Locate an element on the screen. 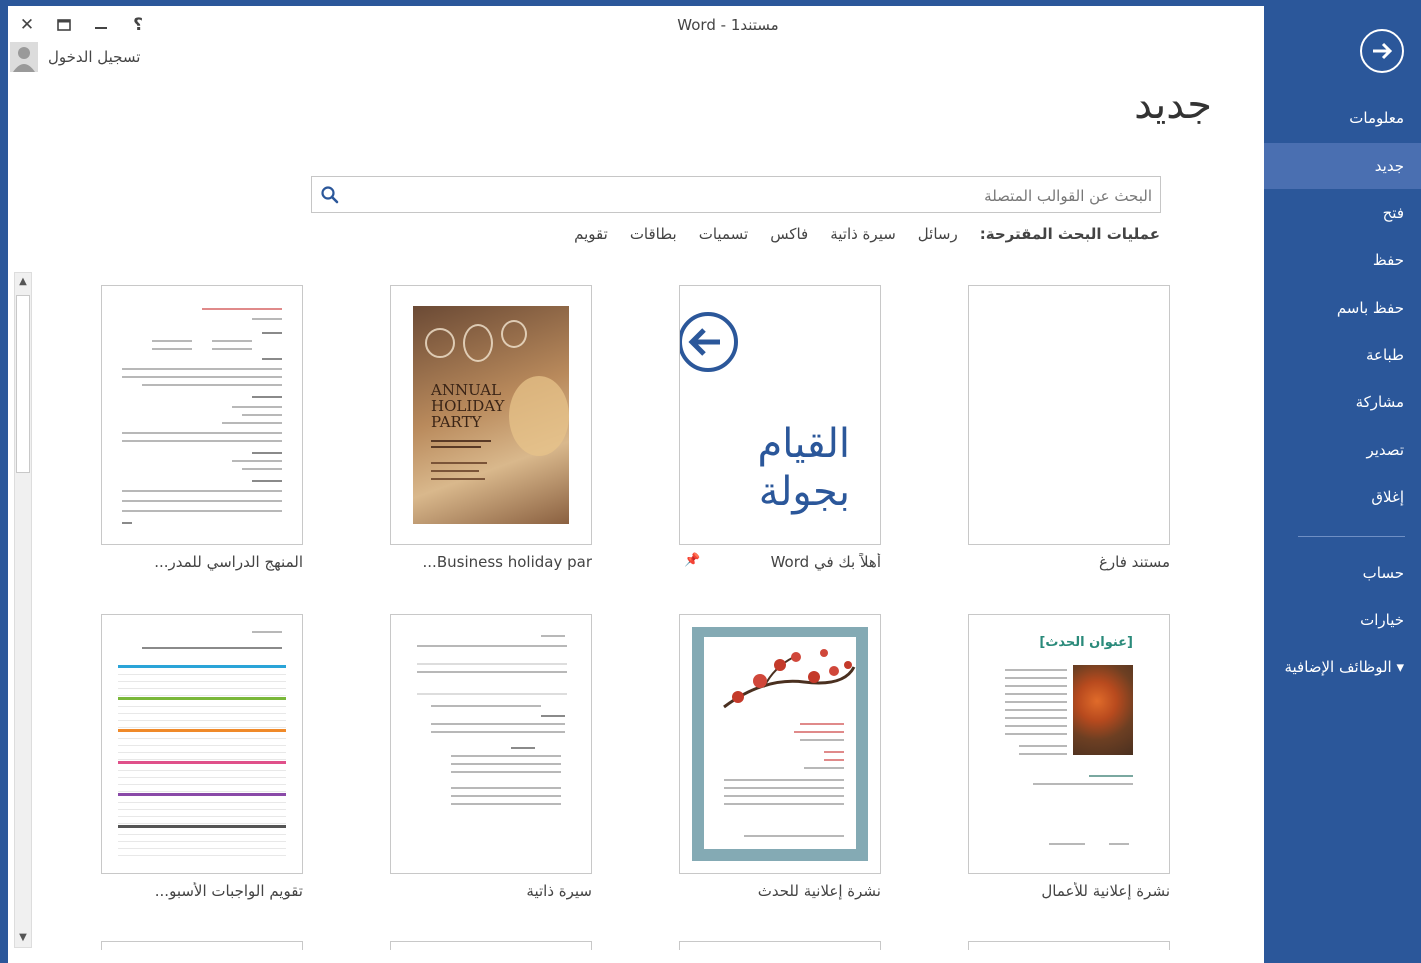 This screenshot has width=1421, height=963. holiday-thumb-line1: ANNUAL is located at coordinates (466, 390).